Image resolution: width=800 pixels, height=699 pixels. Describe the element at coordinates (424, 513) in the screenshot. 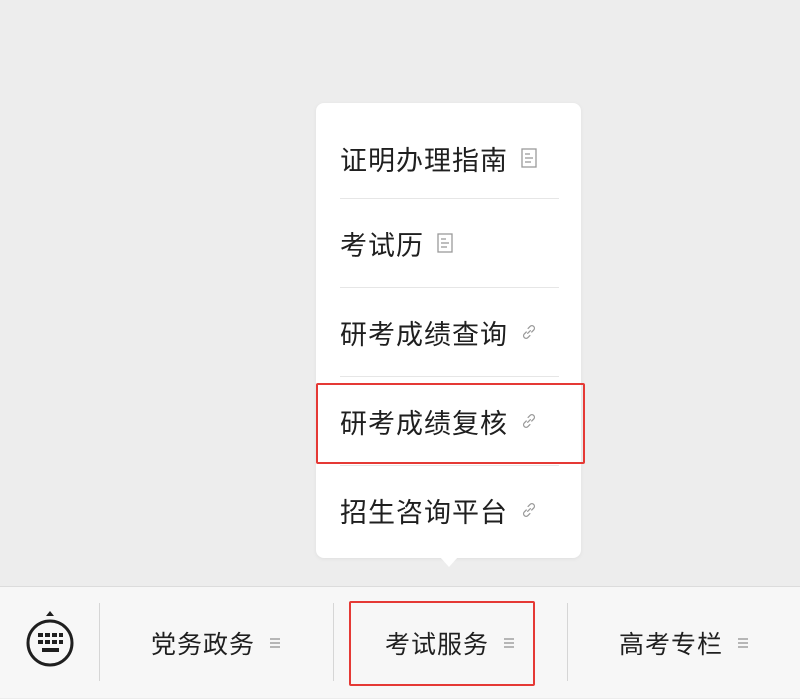

I see `submenu-item-label: 招生咨询平台` at that location.